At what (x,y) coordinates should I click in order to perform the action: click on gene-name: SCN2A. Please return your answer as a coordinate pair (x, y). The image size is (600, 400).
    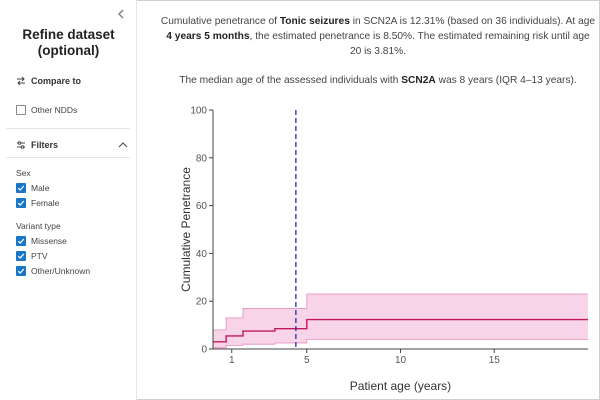
    Looking at the image, I should click on (418, 80).